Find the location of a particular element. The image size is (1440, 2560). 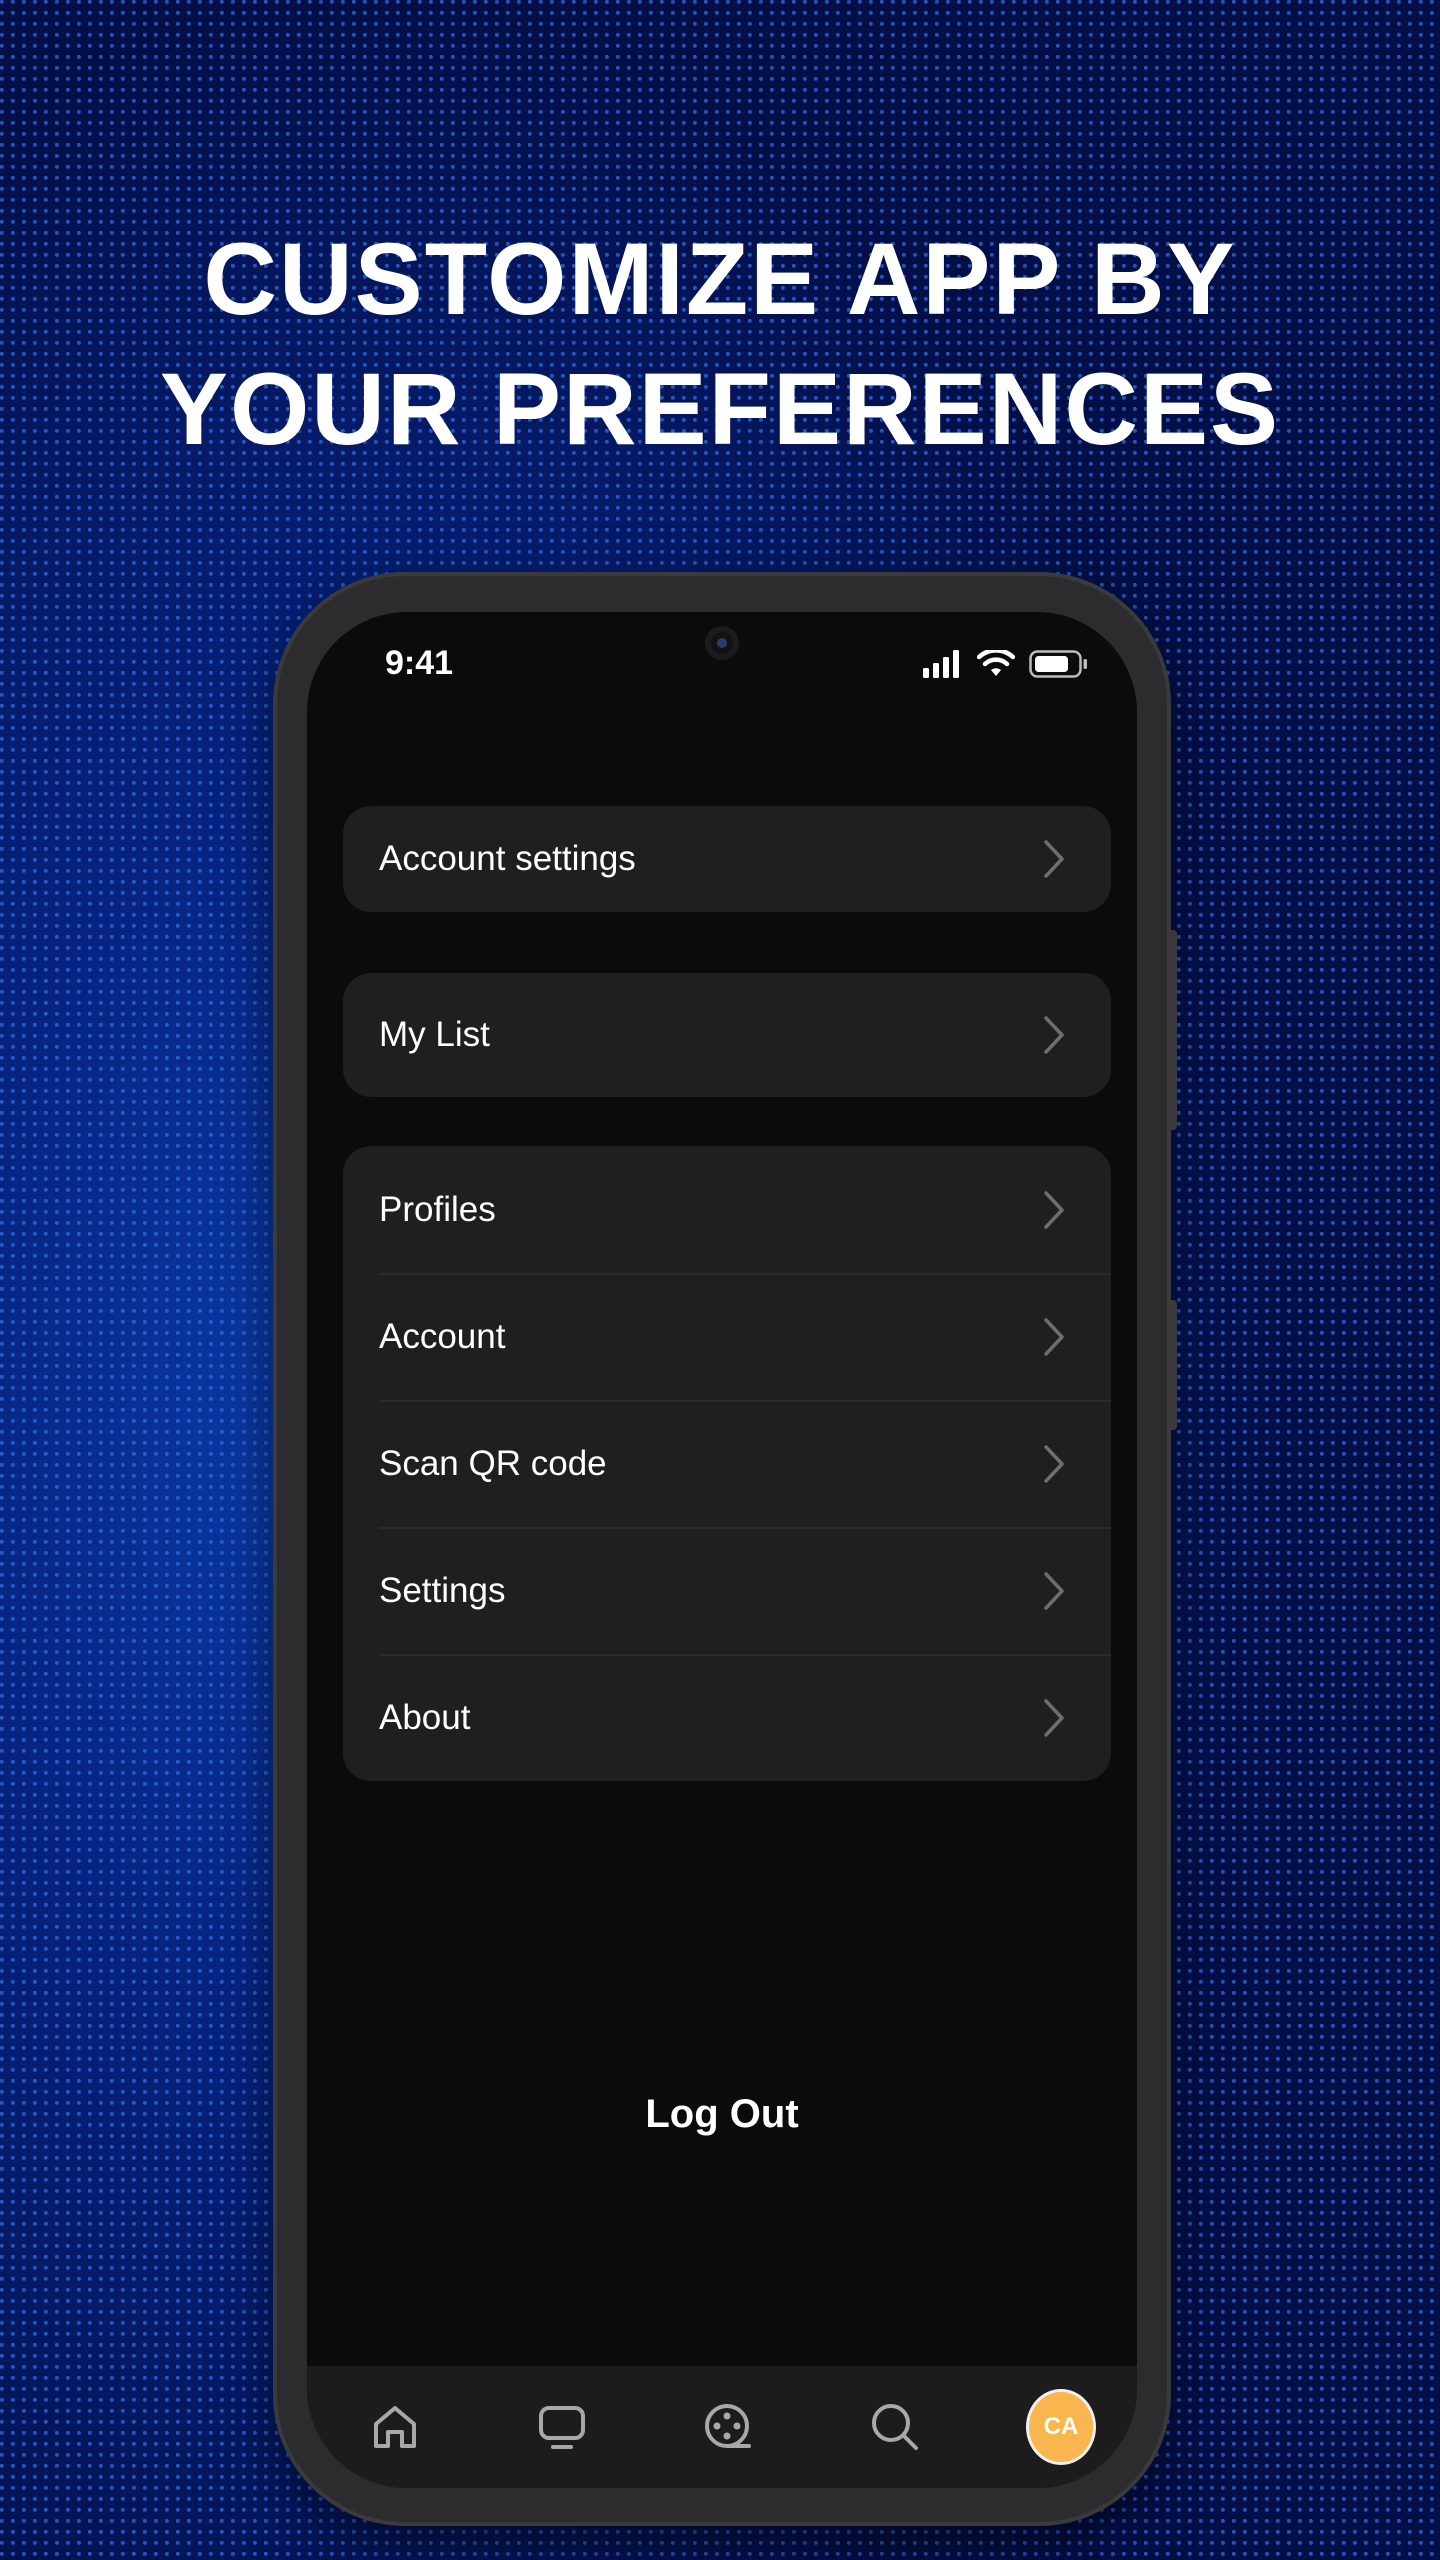

avatar: CA is located at coordinates (1061, 2427).